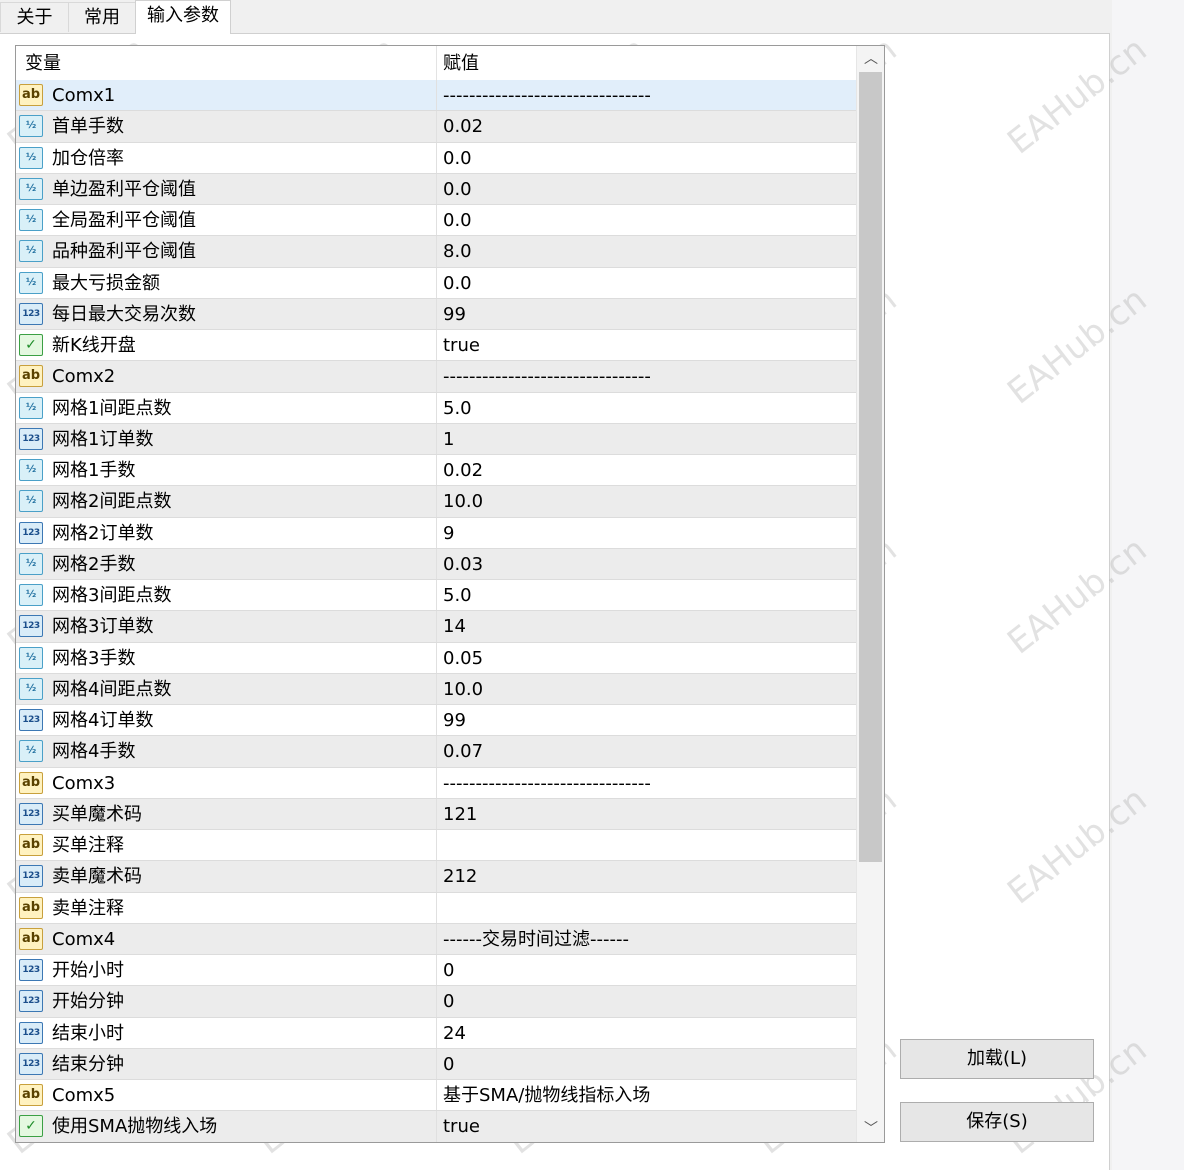 The image size is (1184, 1170). What do you see at coordinates (31, 95) in the screenshot?
I see `ab-string-icon: ab` at bounding box center [31, 95].